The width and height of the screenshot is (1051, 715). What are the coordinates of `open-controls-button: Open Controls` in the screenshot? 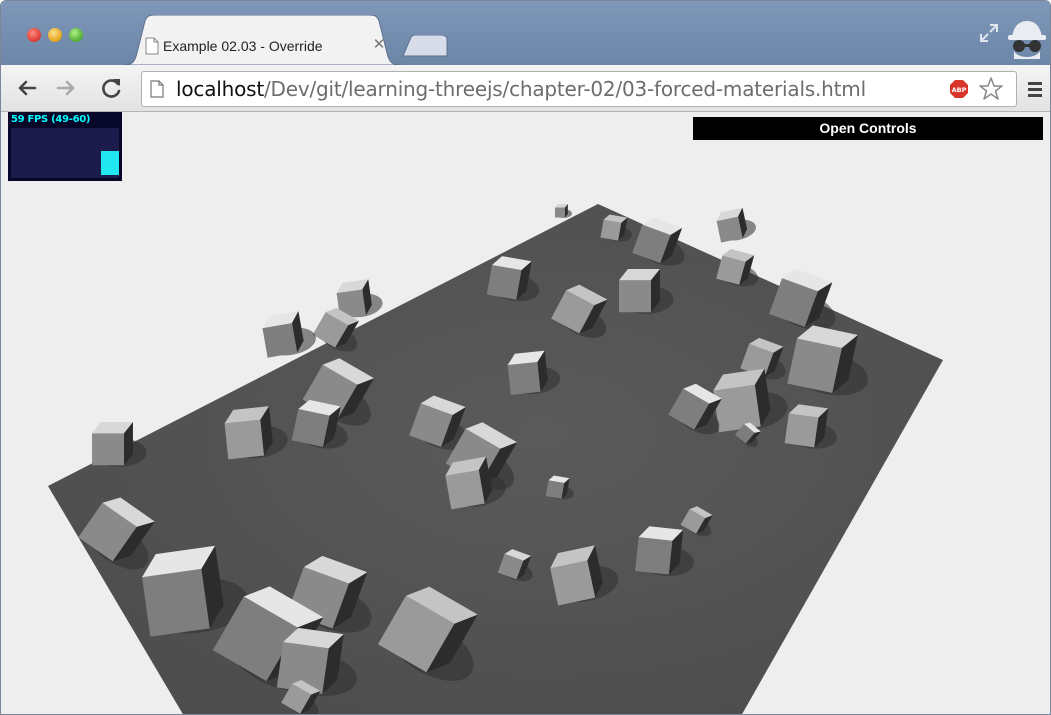 It's located at (868, 128).